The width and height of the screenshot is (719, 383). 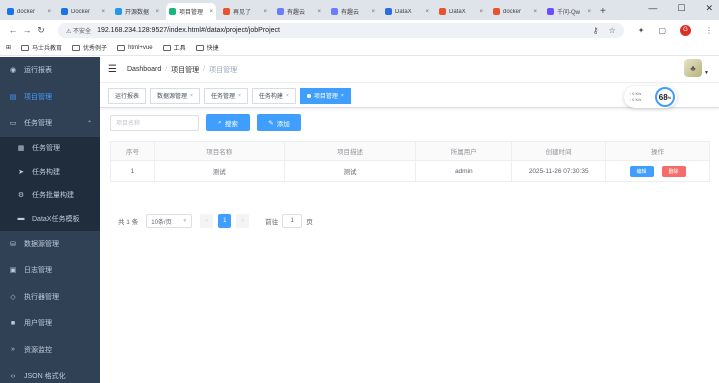 I want to click on add-button: ✎ 添加, so click(x=279, y=122).